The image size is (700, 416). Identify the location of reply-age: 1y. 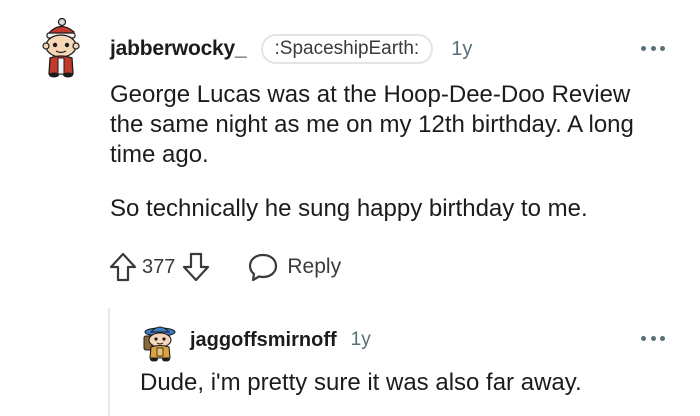
(360, 339).